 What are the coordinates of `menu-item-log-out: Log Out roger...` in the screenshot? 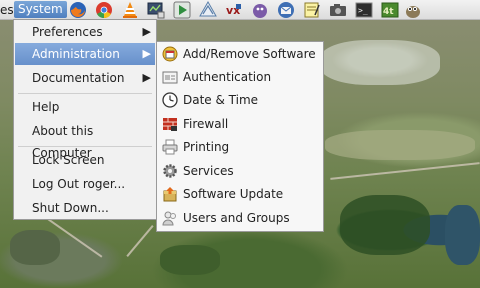 It's located at (85, 184).